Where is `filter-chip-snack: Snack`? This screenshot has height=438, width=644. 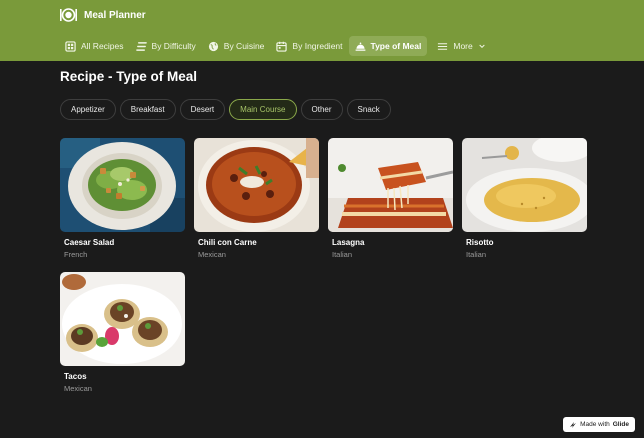 filter-chip-snack: Snack is located at coordinates (368, 109).